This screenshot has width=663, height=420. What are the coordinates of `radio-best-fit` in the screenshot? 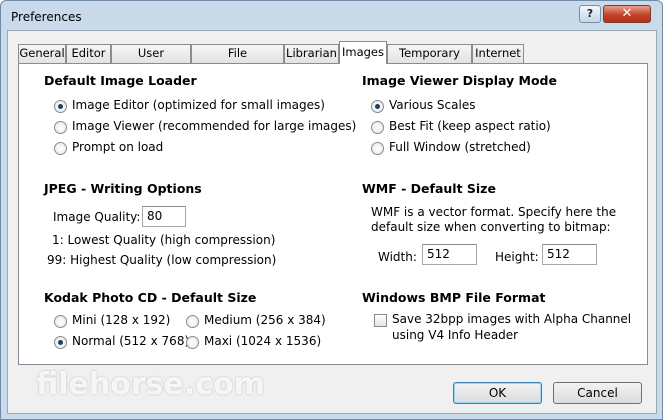 It's located at (377, 127).